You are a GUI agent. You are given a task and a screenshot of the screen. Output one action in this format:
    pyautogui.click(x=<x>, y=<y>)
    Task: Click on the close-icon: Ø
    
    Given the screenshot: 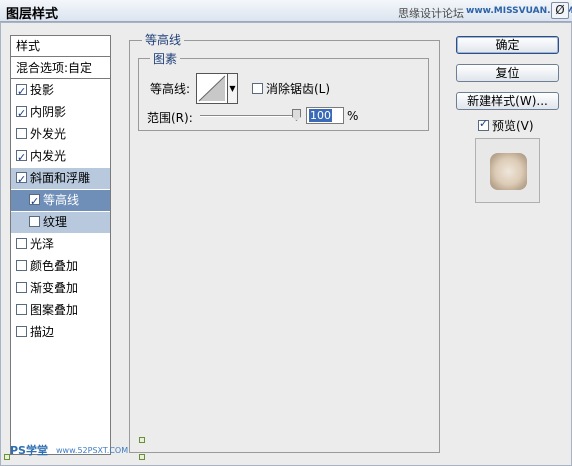 What is the action you would take?
    pyautogui.click(x=560, y=10)
    